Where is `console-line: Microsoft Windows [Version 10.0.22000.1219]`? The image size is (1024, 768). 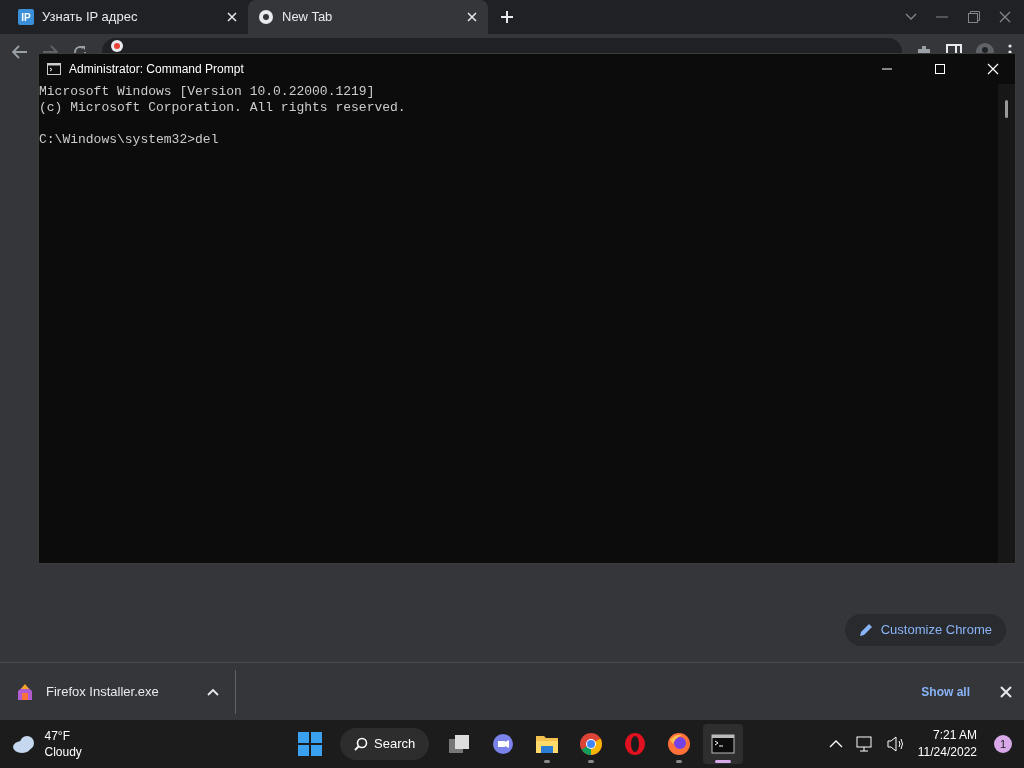
console-line: Microsoft Windows [Version 10.0.22000.1219] is located at coordinates (207, 92).